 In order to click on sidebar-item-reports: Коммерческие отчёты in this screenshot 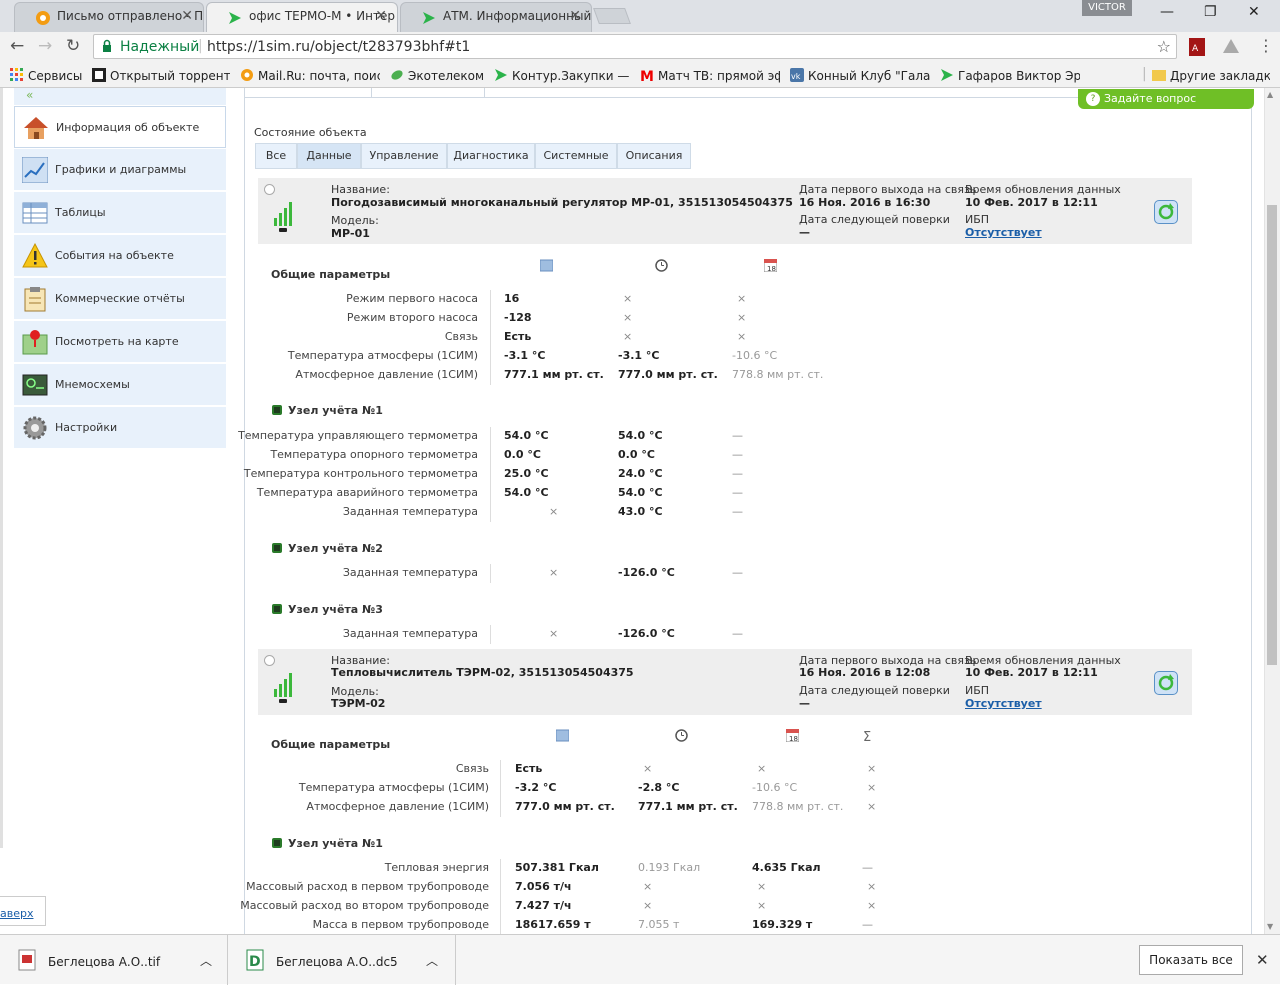, I will do `click(120, 299)`.